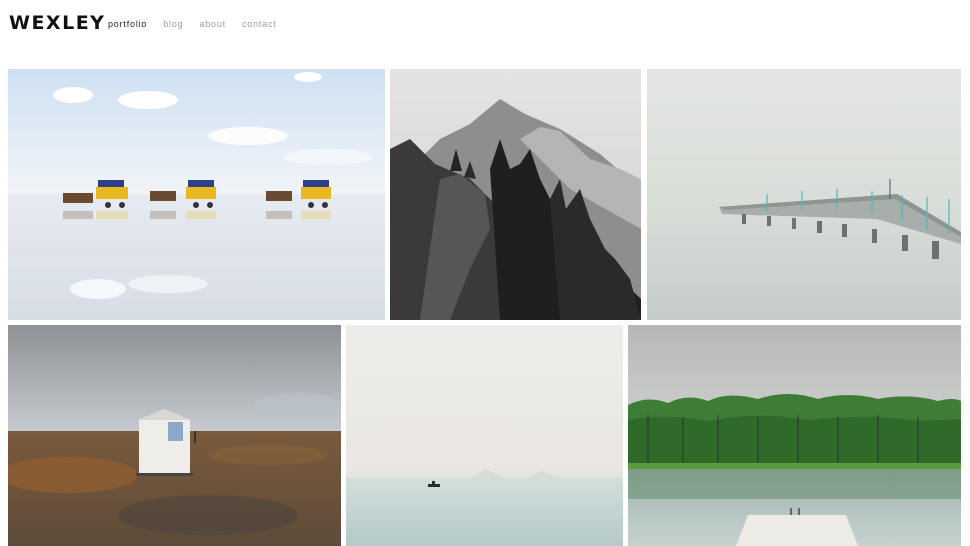  What do you see at coordinates (127, 24) in the screenshot?
I see `nav-item-portfolio: portfolio` at bounding box center [127, 24].